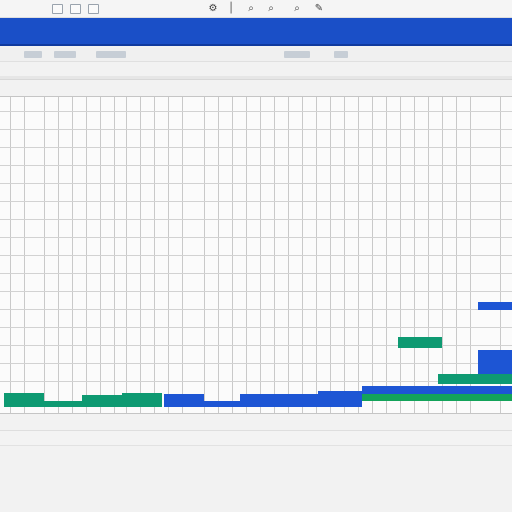  Describe the element at coordinates (256, 55) in the screenshot. I see `secondary-toolbar` at that location.